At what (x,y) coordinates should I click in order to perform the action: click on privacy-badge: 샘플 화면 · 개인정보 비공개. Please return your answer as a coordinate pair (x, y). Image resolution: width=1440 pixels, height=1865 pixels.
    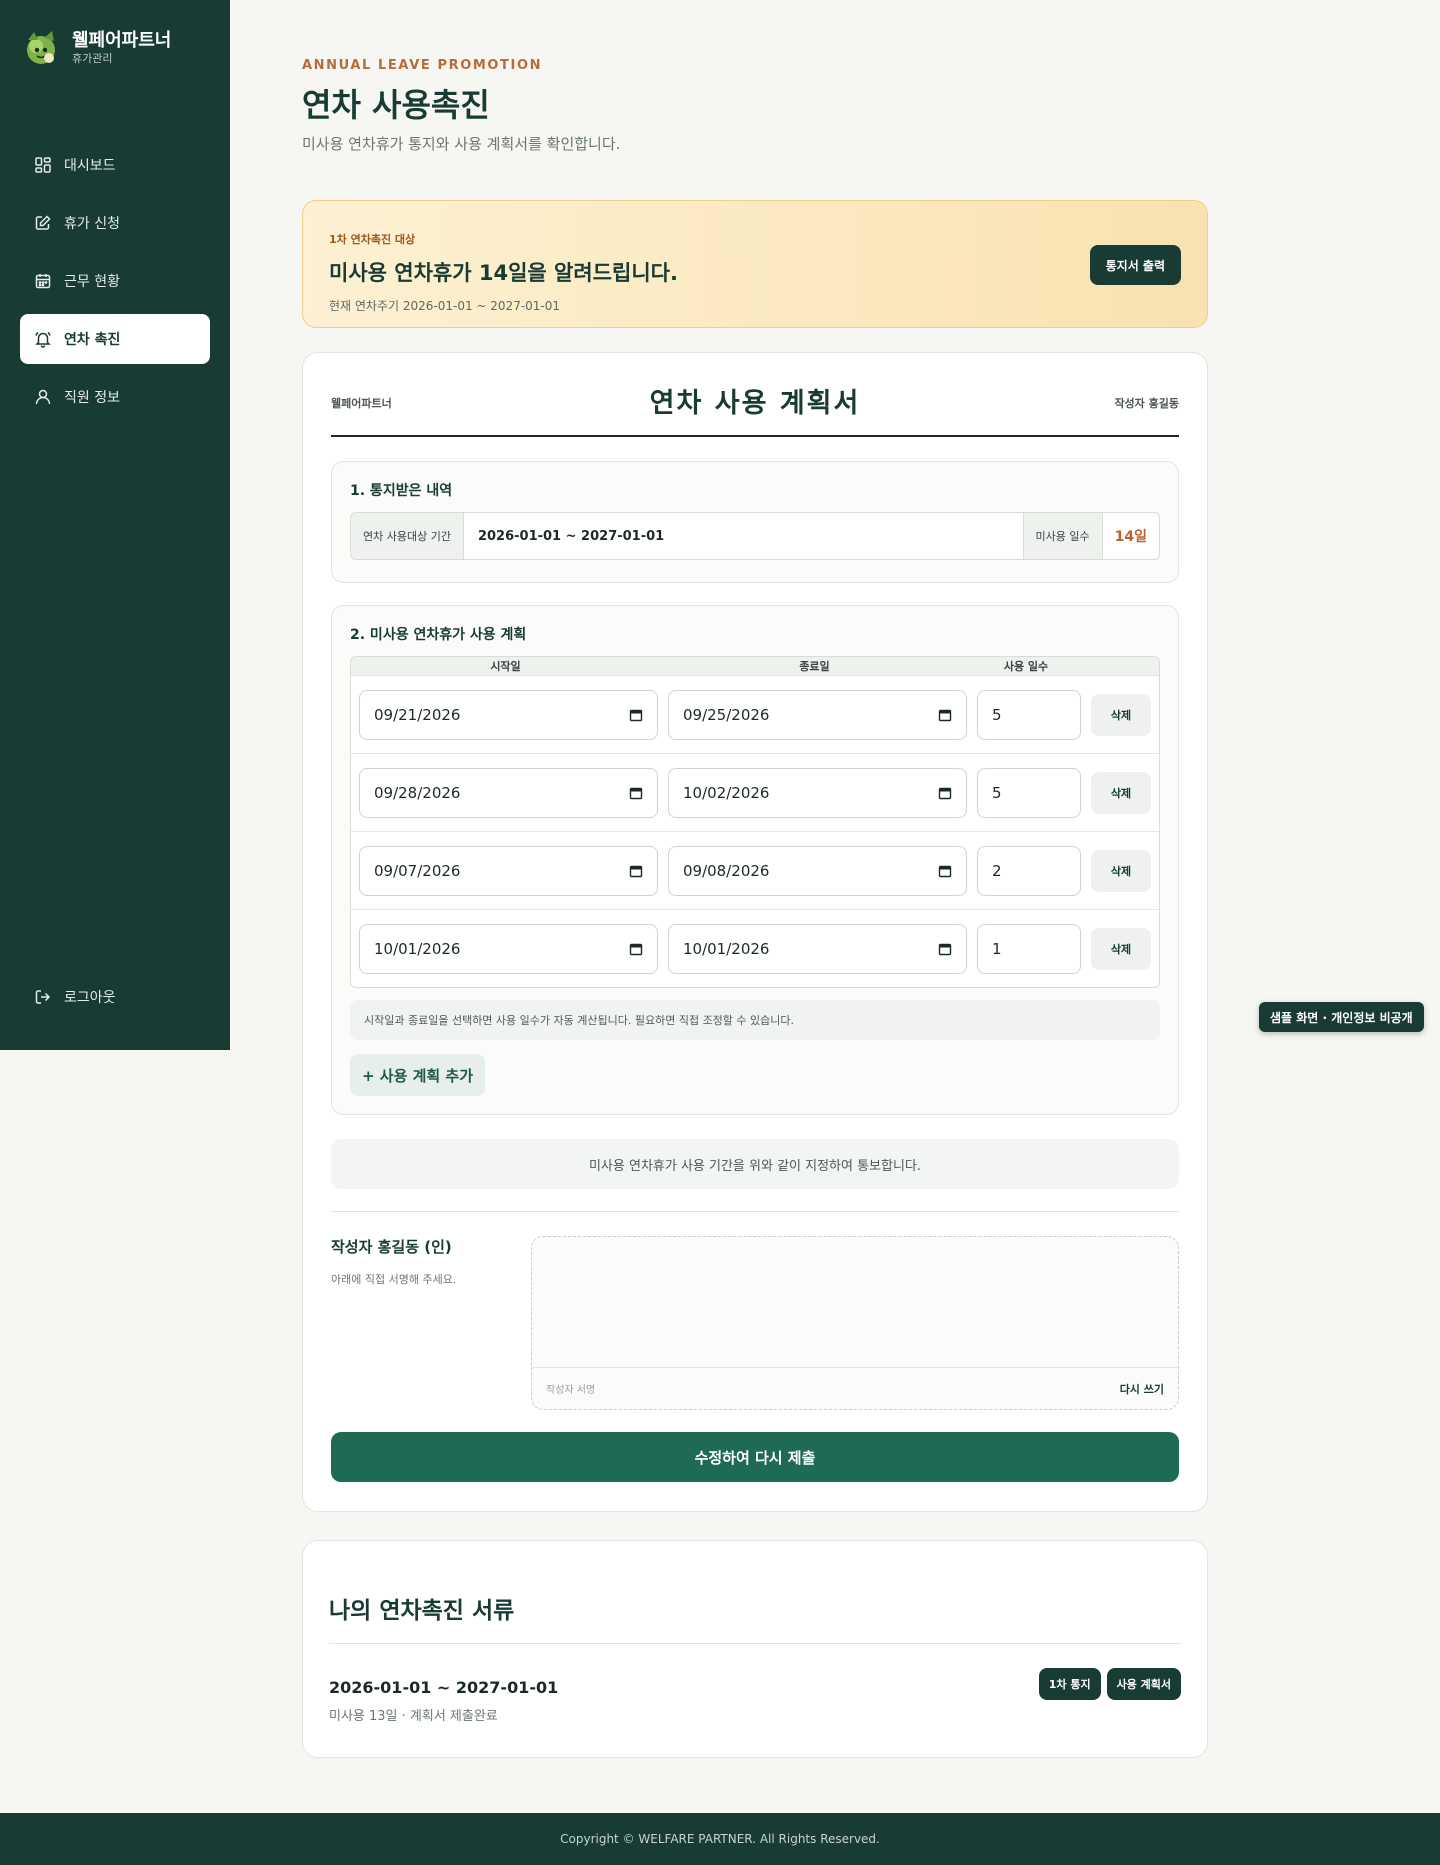
    Looking at the image, I should click on (1341, 1017).